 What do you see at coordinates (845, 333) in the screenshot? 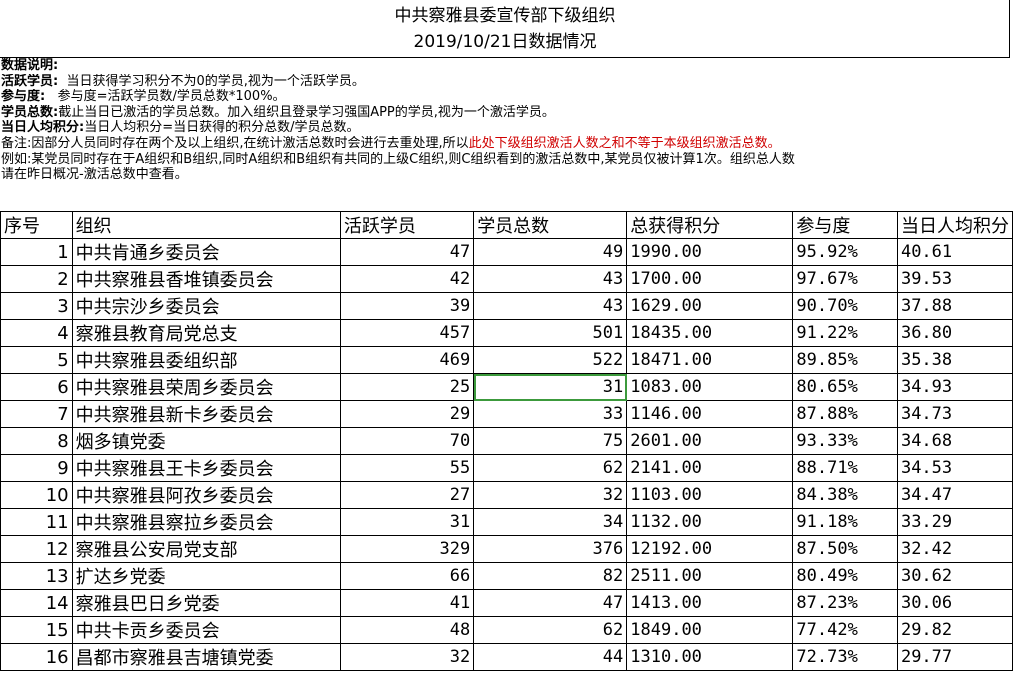
I see `cell-participation: 91.22%` at bounding box center [845, 333].